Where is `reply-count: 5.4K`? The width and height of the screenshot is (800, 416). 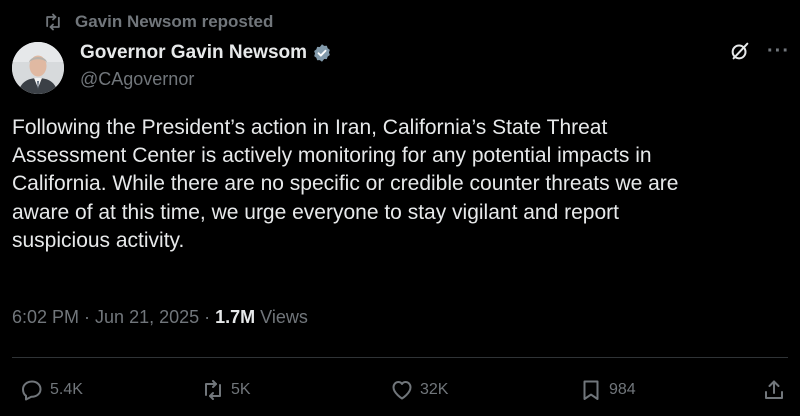
reply-count: 5.4K is located at coordinates (66, 389).